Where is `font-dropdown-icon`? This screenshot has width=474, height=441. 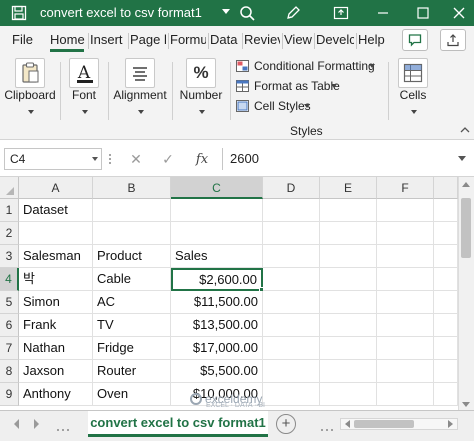 font-dropdown-icon is located at coordinates (85, 112).